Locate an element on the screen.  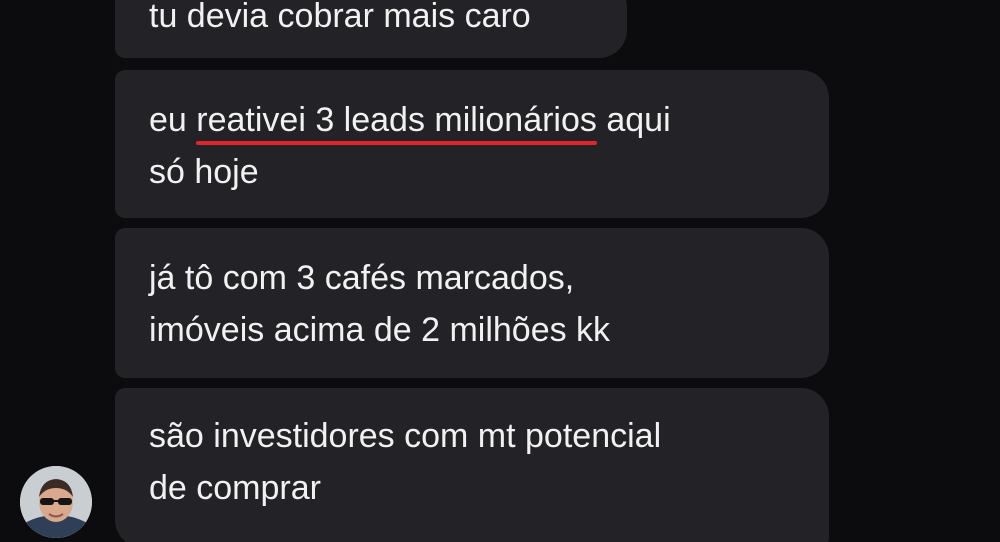
message-text: tu devia cobrar mais caro is located at coordinates (340, 17).